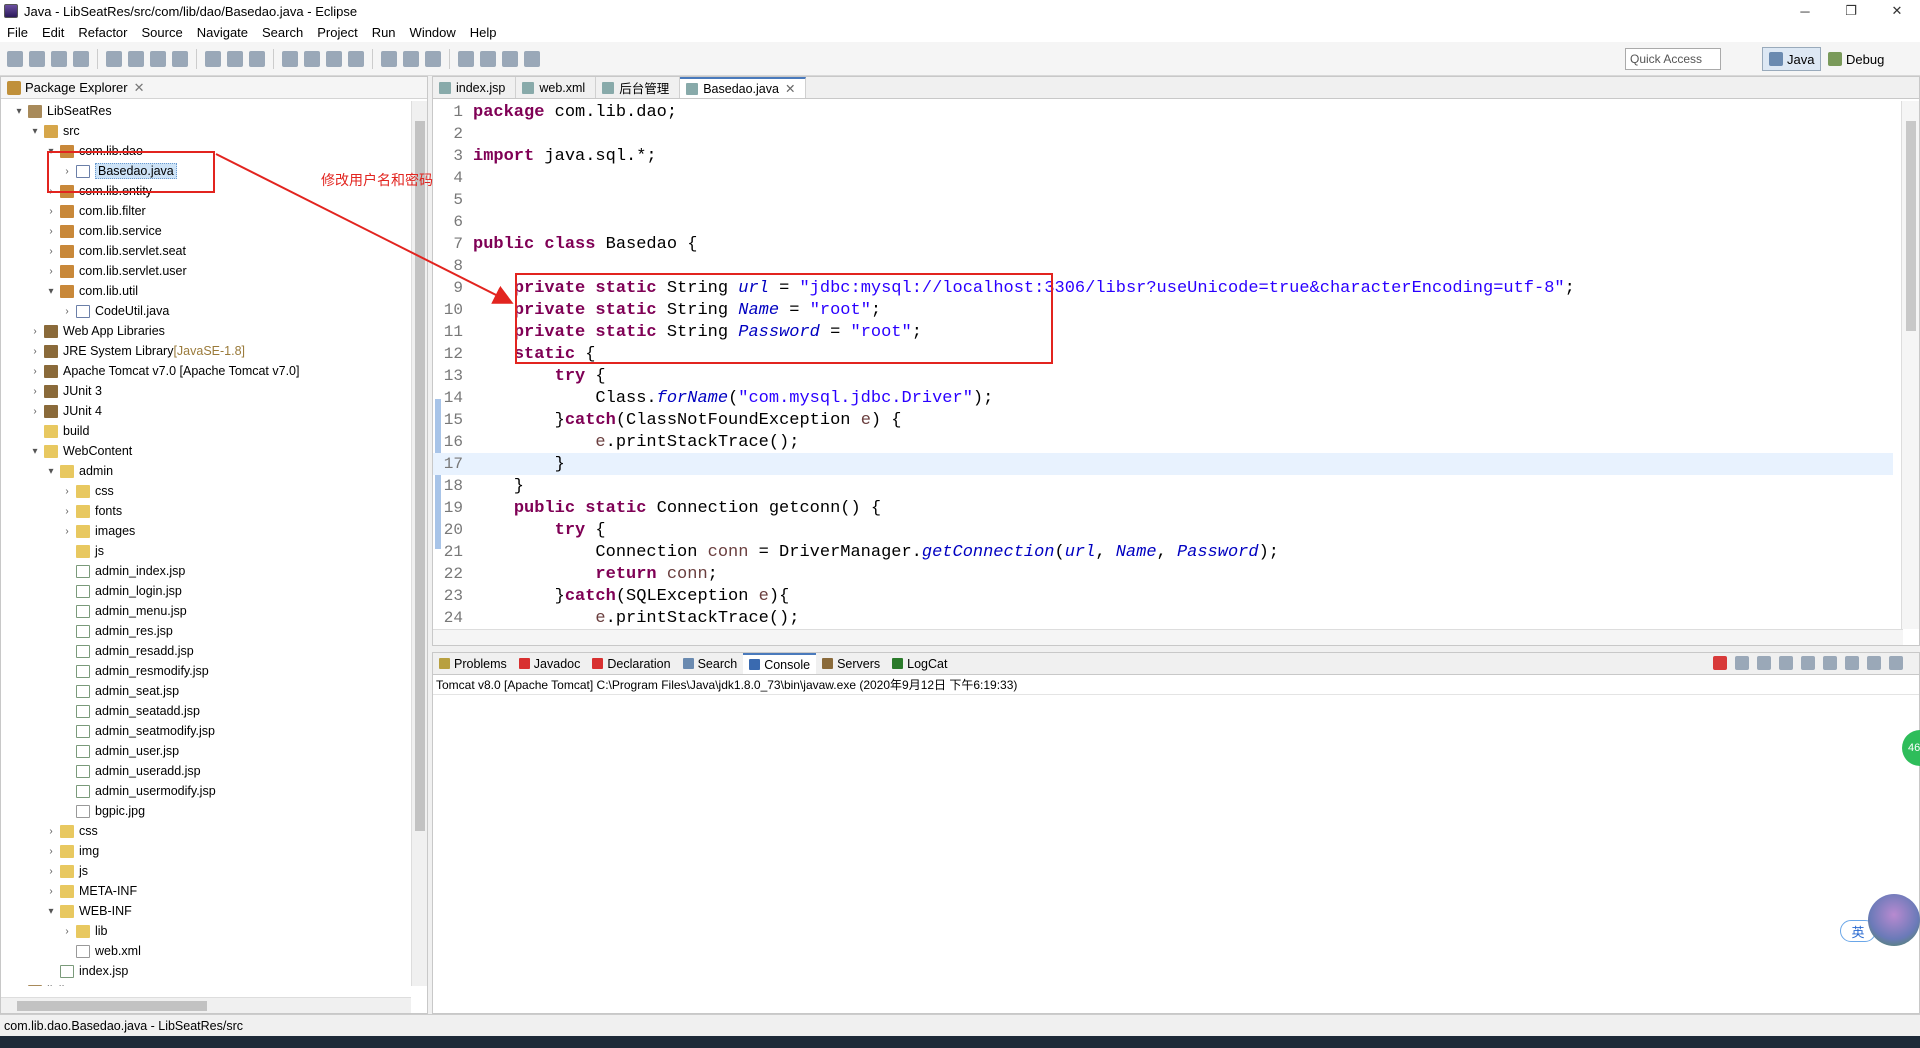 Image resolution: width=1920 pixels, height=1048 pixels. What do you see at coordinates (1896, 663) in the screenshot?
I see `open-console-icon` at bounding box center [1896, 663].